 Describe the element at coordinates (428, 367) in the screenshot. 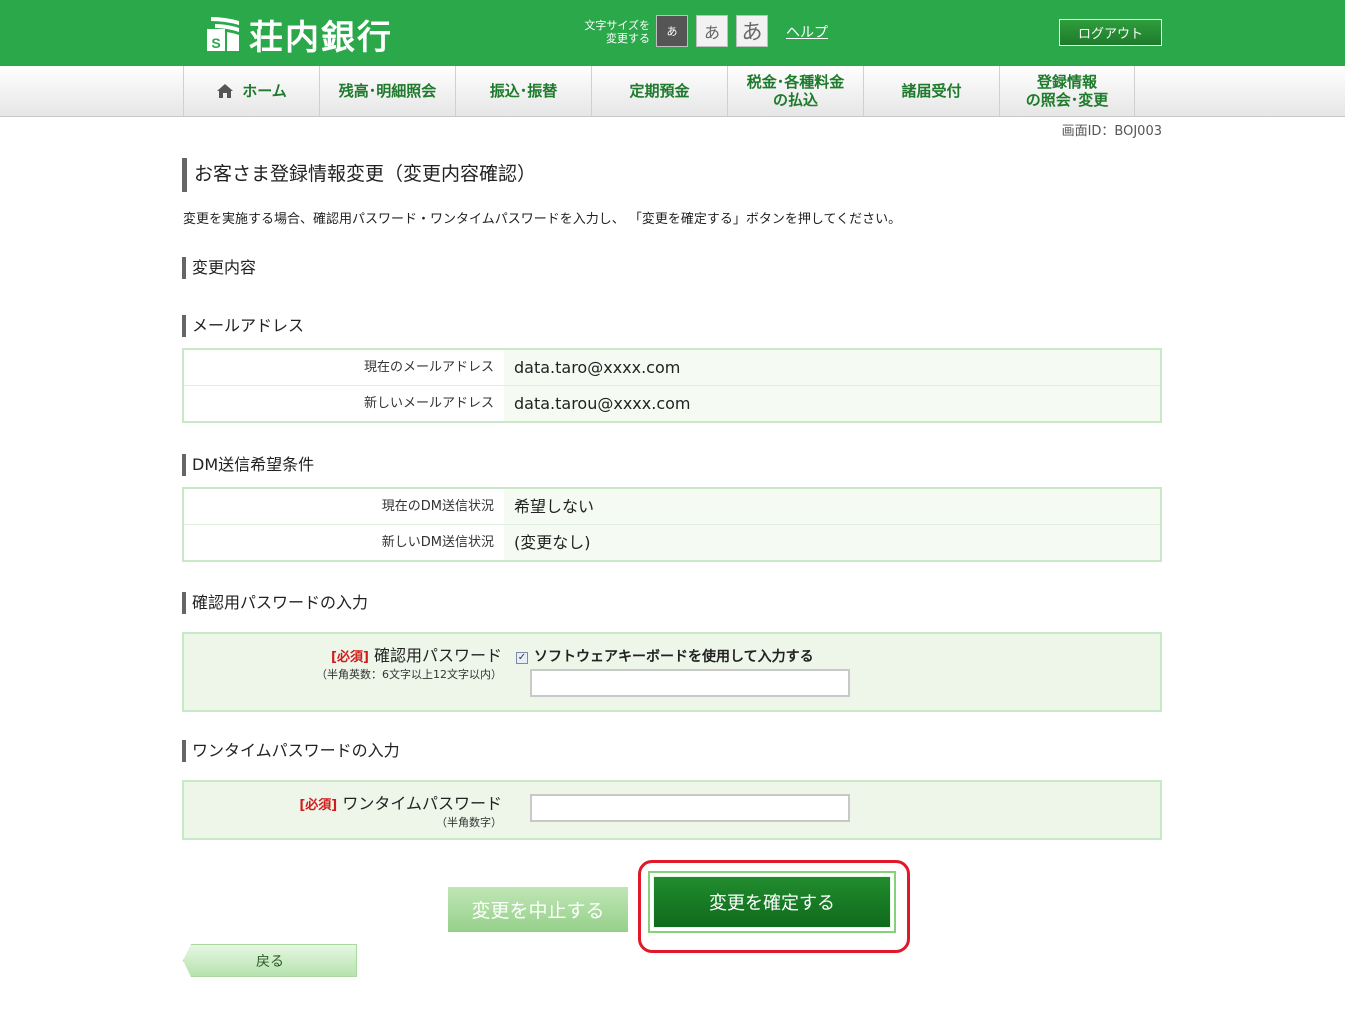

I see `current-email-label: 現在のメールアドレス` at that location.